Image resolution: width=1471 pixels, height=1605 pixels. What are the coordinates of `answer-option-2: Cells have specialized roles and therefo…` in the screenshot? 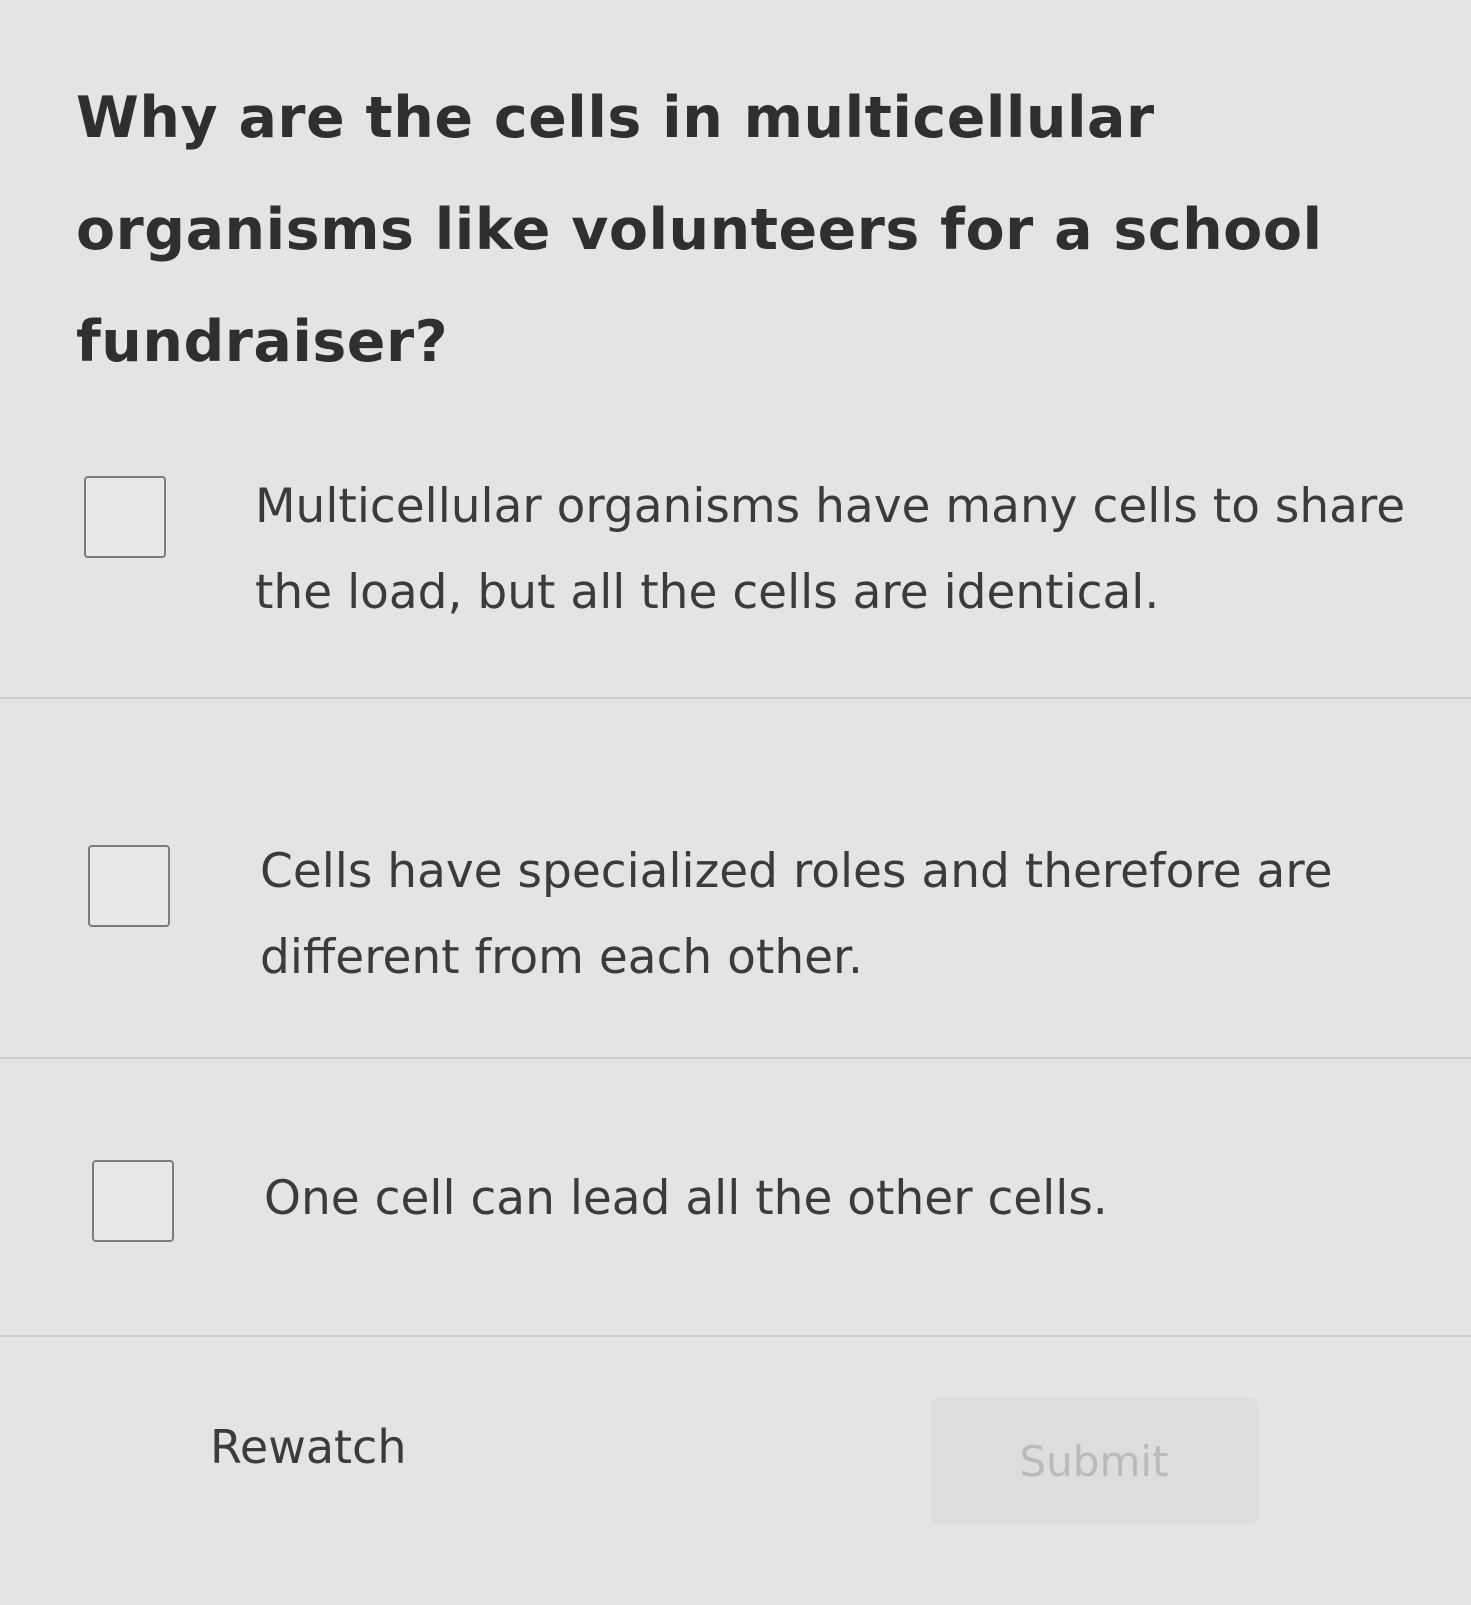 It's located at (735, 915).